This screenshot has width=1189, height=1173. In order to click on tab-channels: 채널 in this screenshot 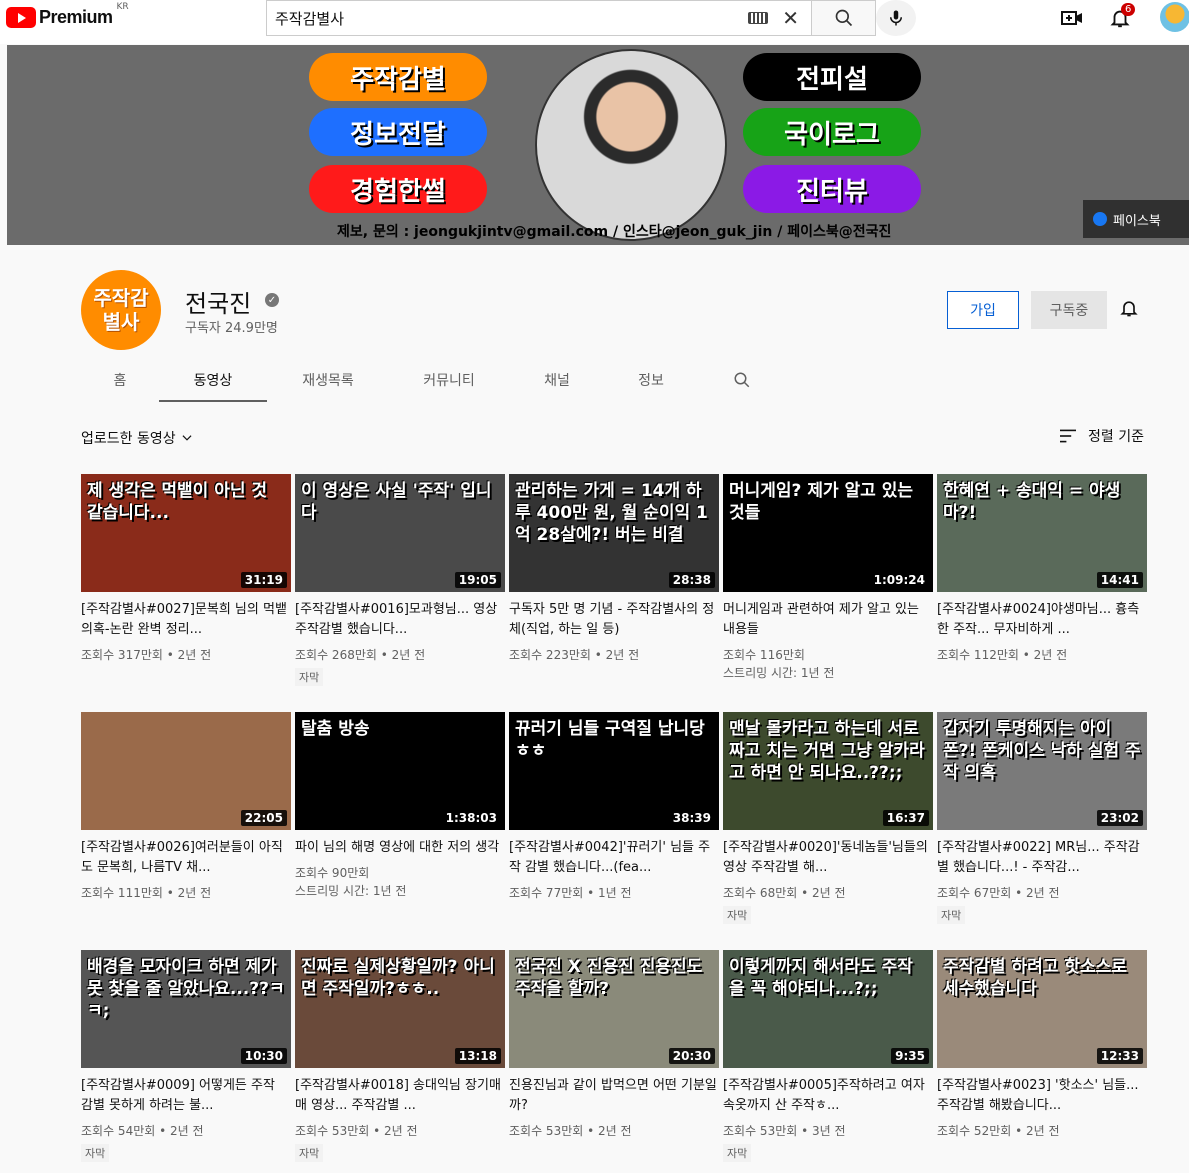, I will do `click(557, 380)`.